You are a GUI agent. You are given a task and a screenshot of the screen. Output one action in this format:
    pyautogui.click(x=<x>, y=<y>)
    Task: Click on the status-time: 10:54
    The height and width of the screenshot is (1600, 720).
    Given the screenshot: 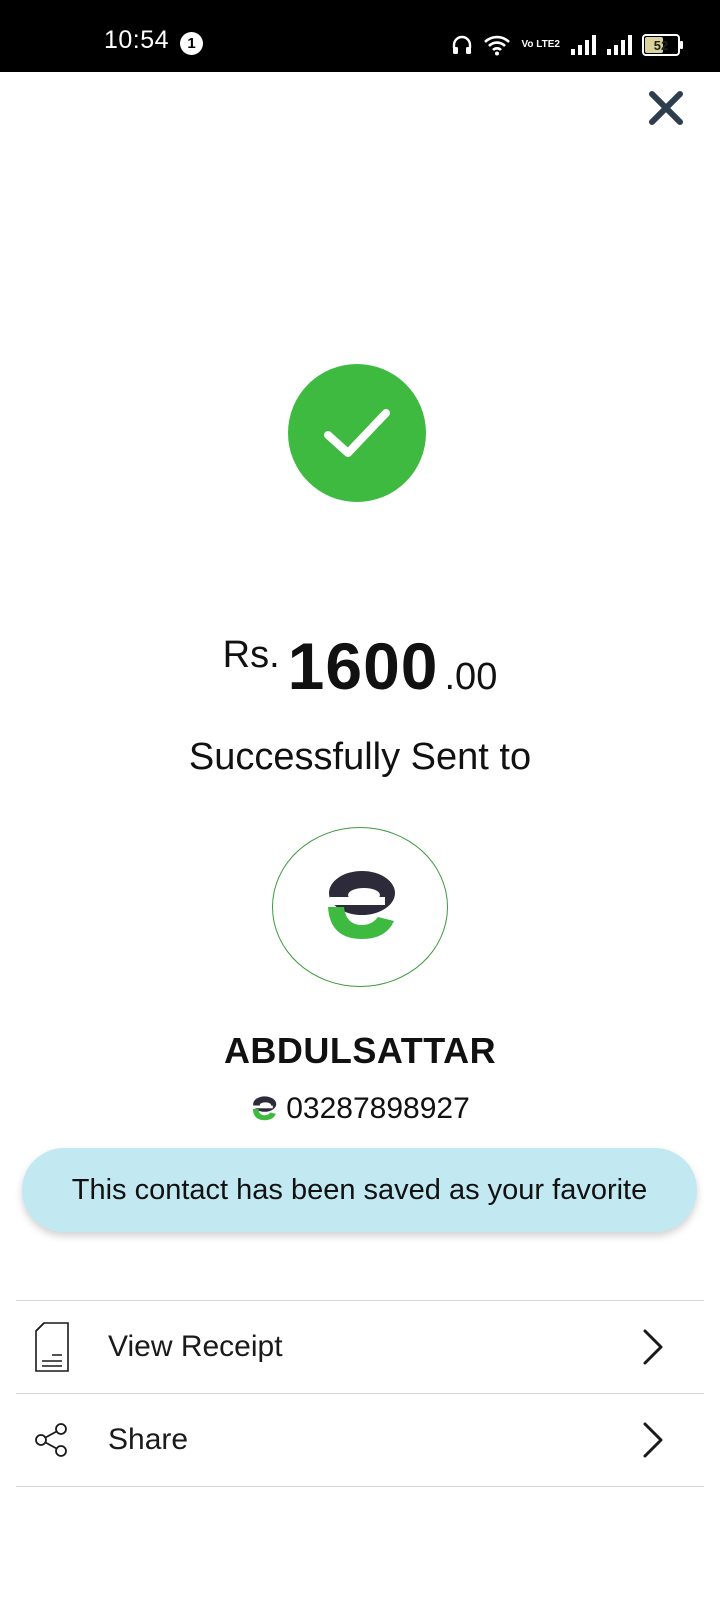 What is the action you would take?
    pyautogui.click(x=137, y=40)
    